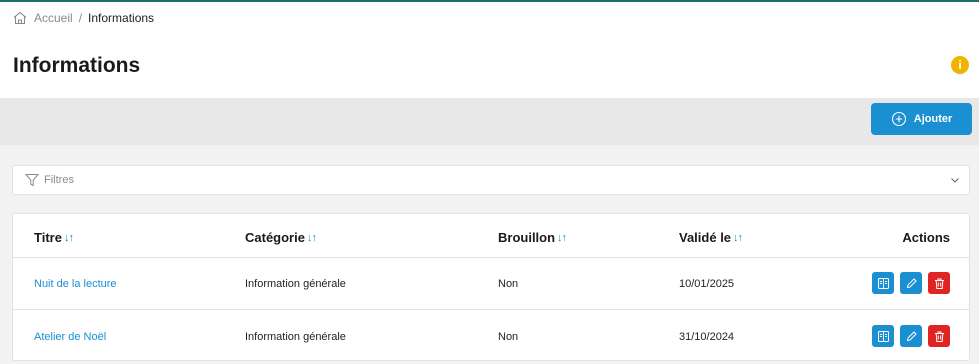 The height and width of the screenshot is (364, 979). Describe the element at coordinates (491, 180) in the screenshot. I see `filters-panel: Filtres` at that location.